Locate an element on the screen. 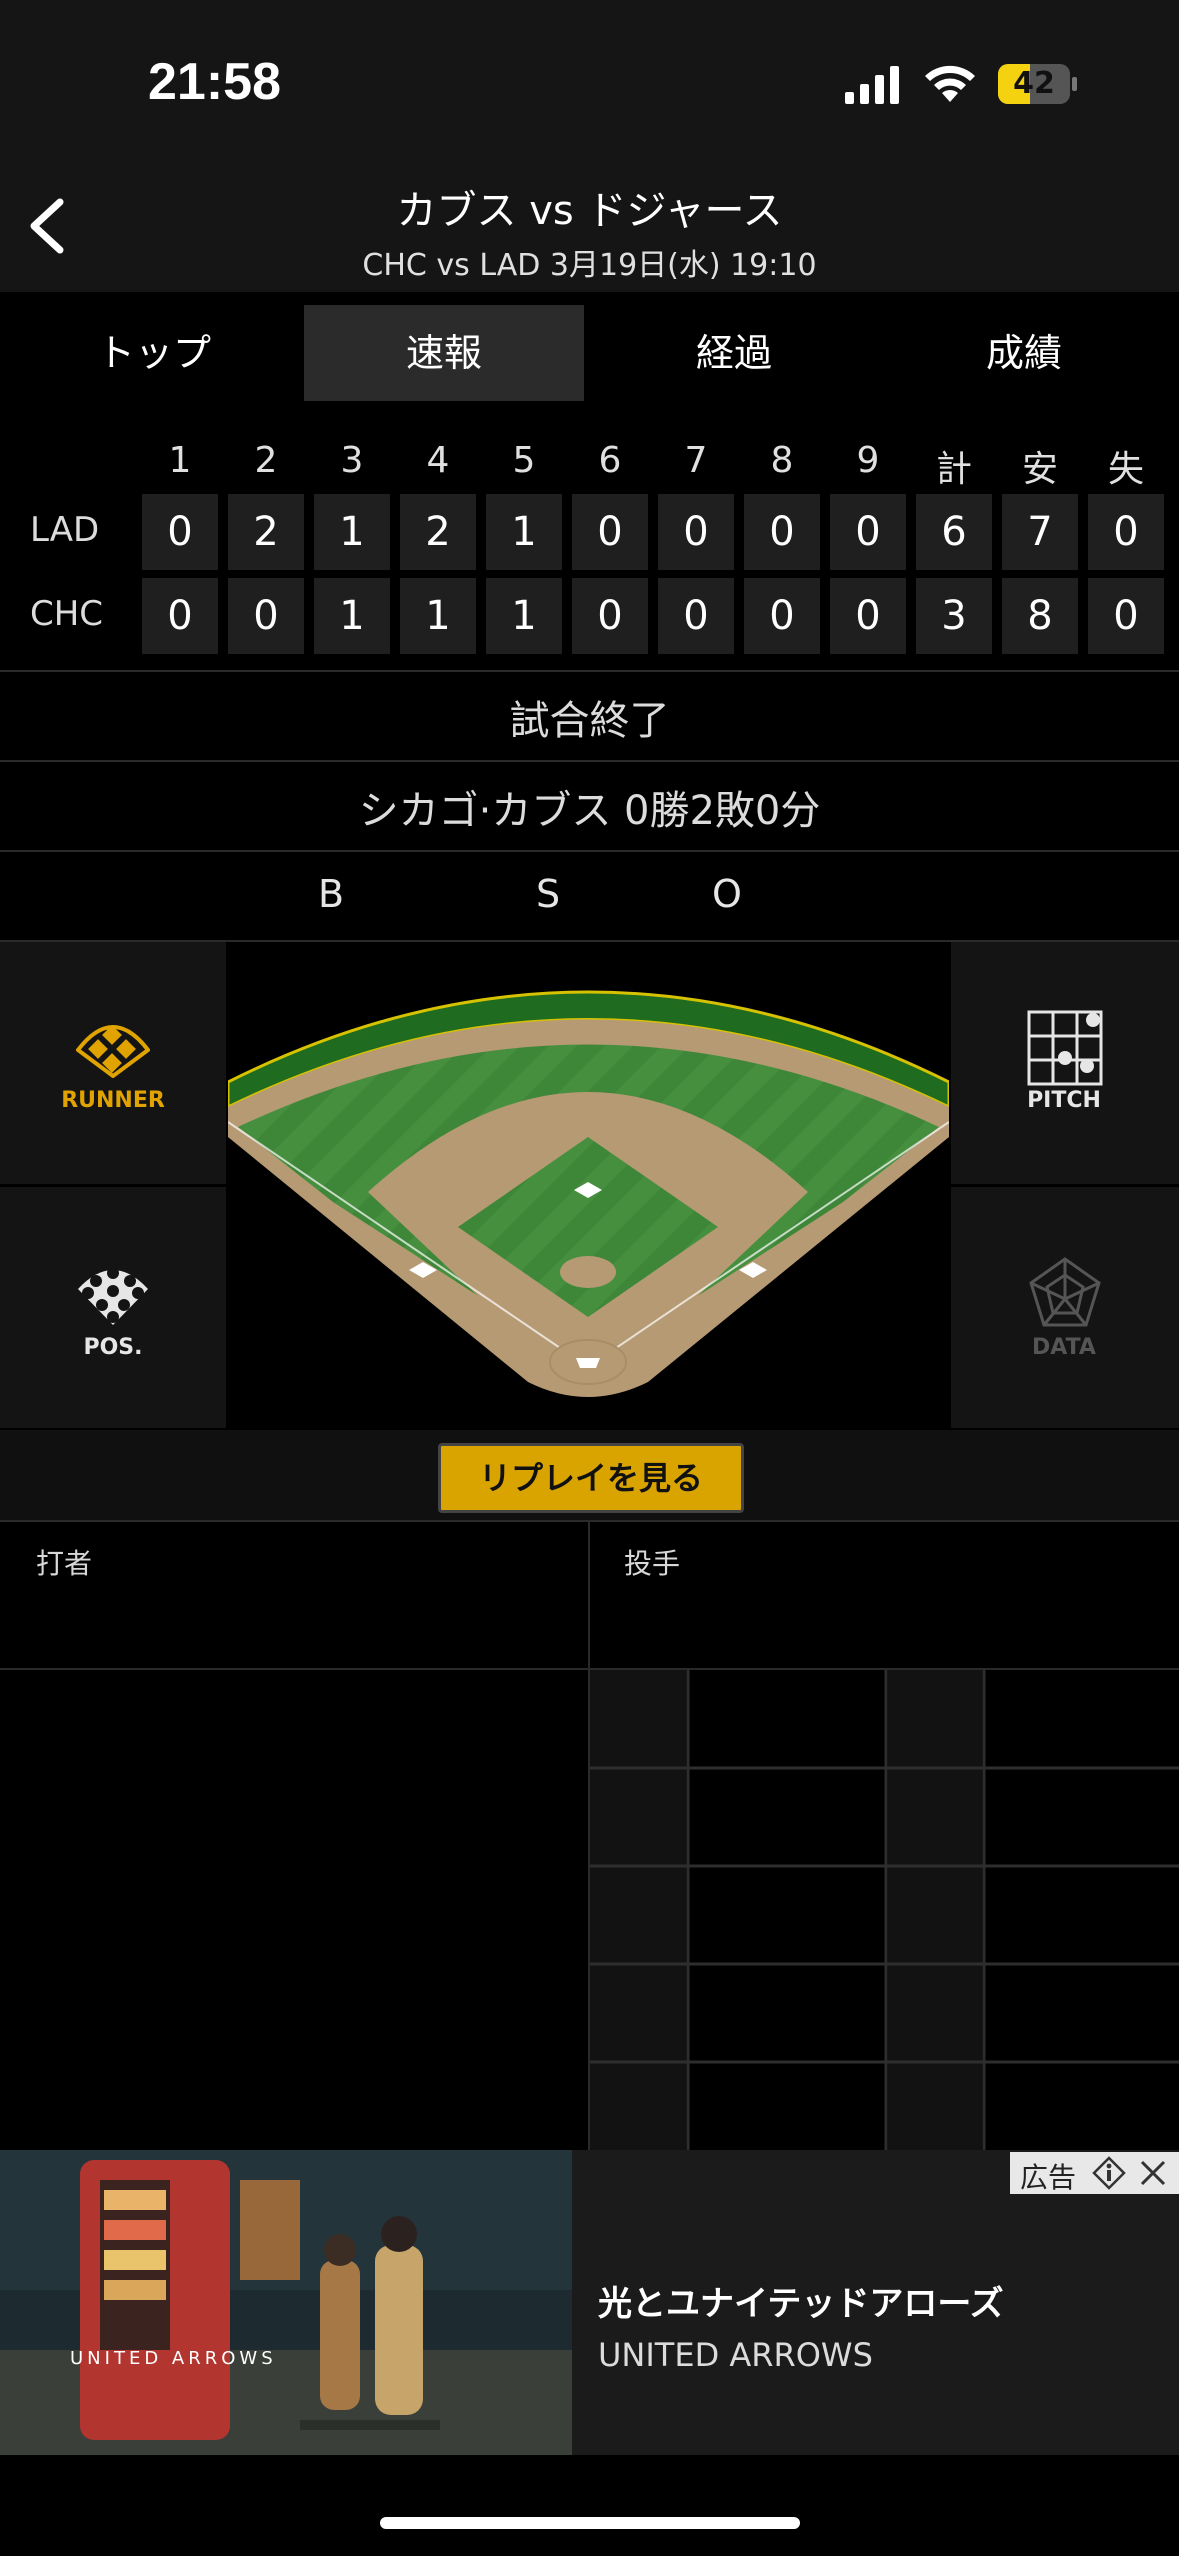 The width and height of the screenshot is (1179, 2556). runner-diamond-icon is located at coordinates (113, 1051).